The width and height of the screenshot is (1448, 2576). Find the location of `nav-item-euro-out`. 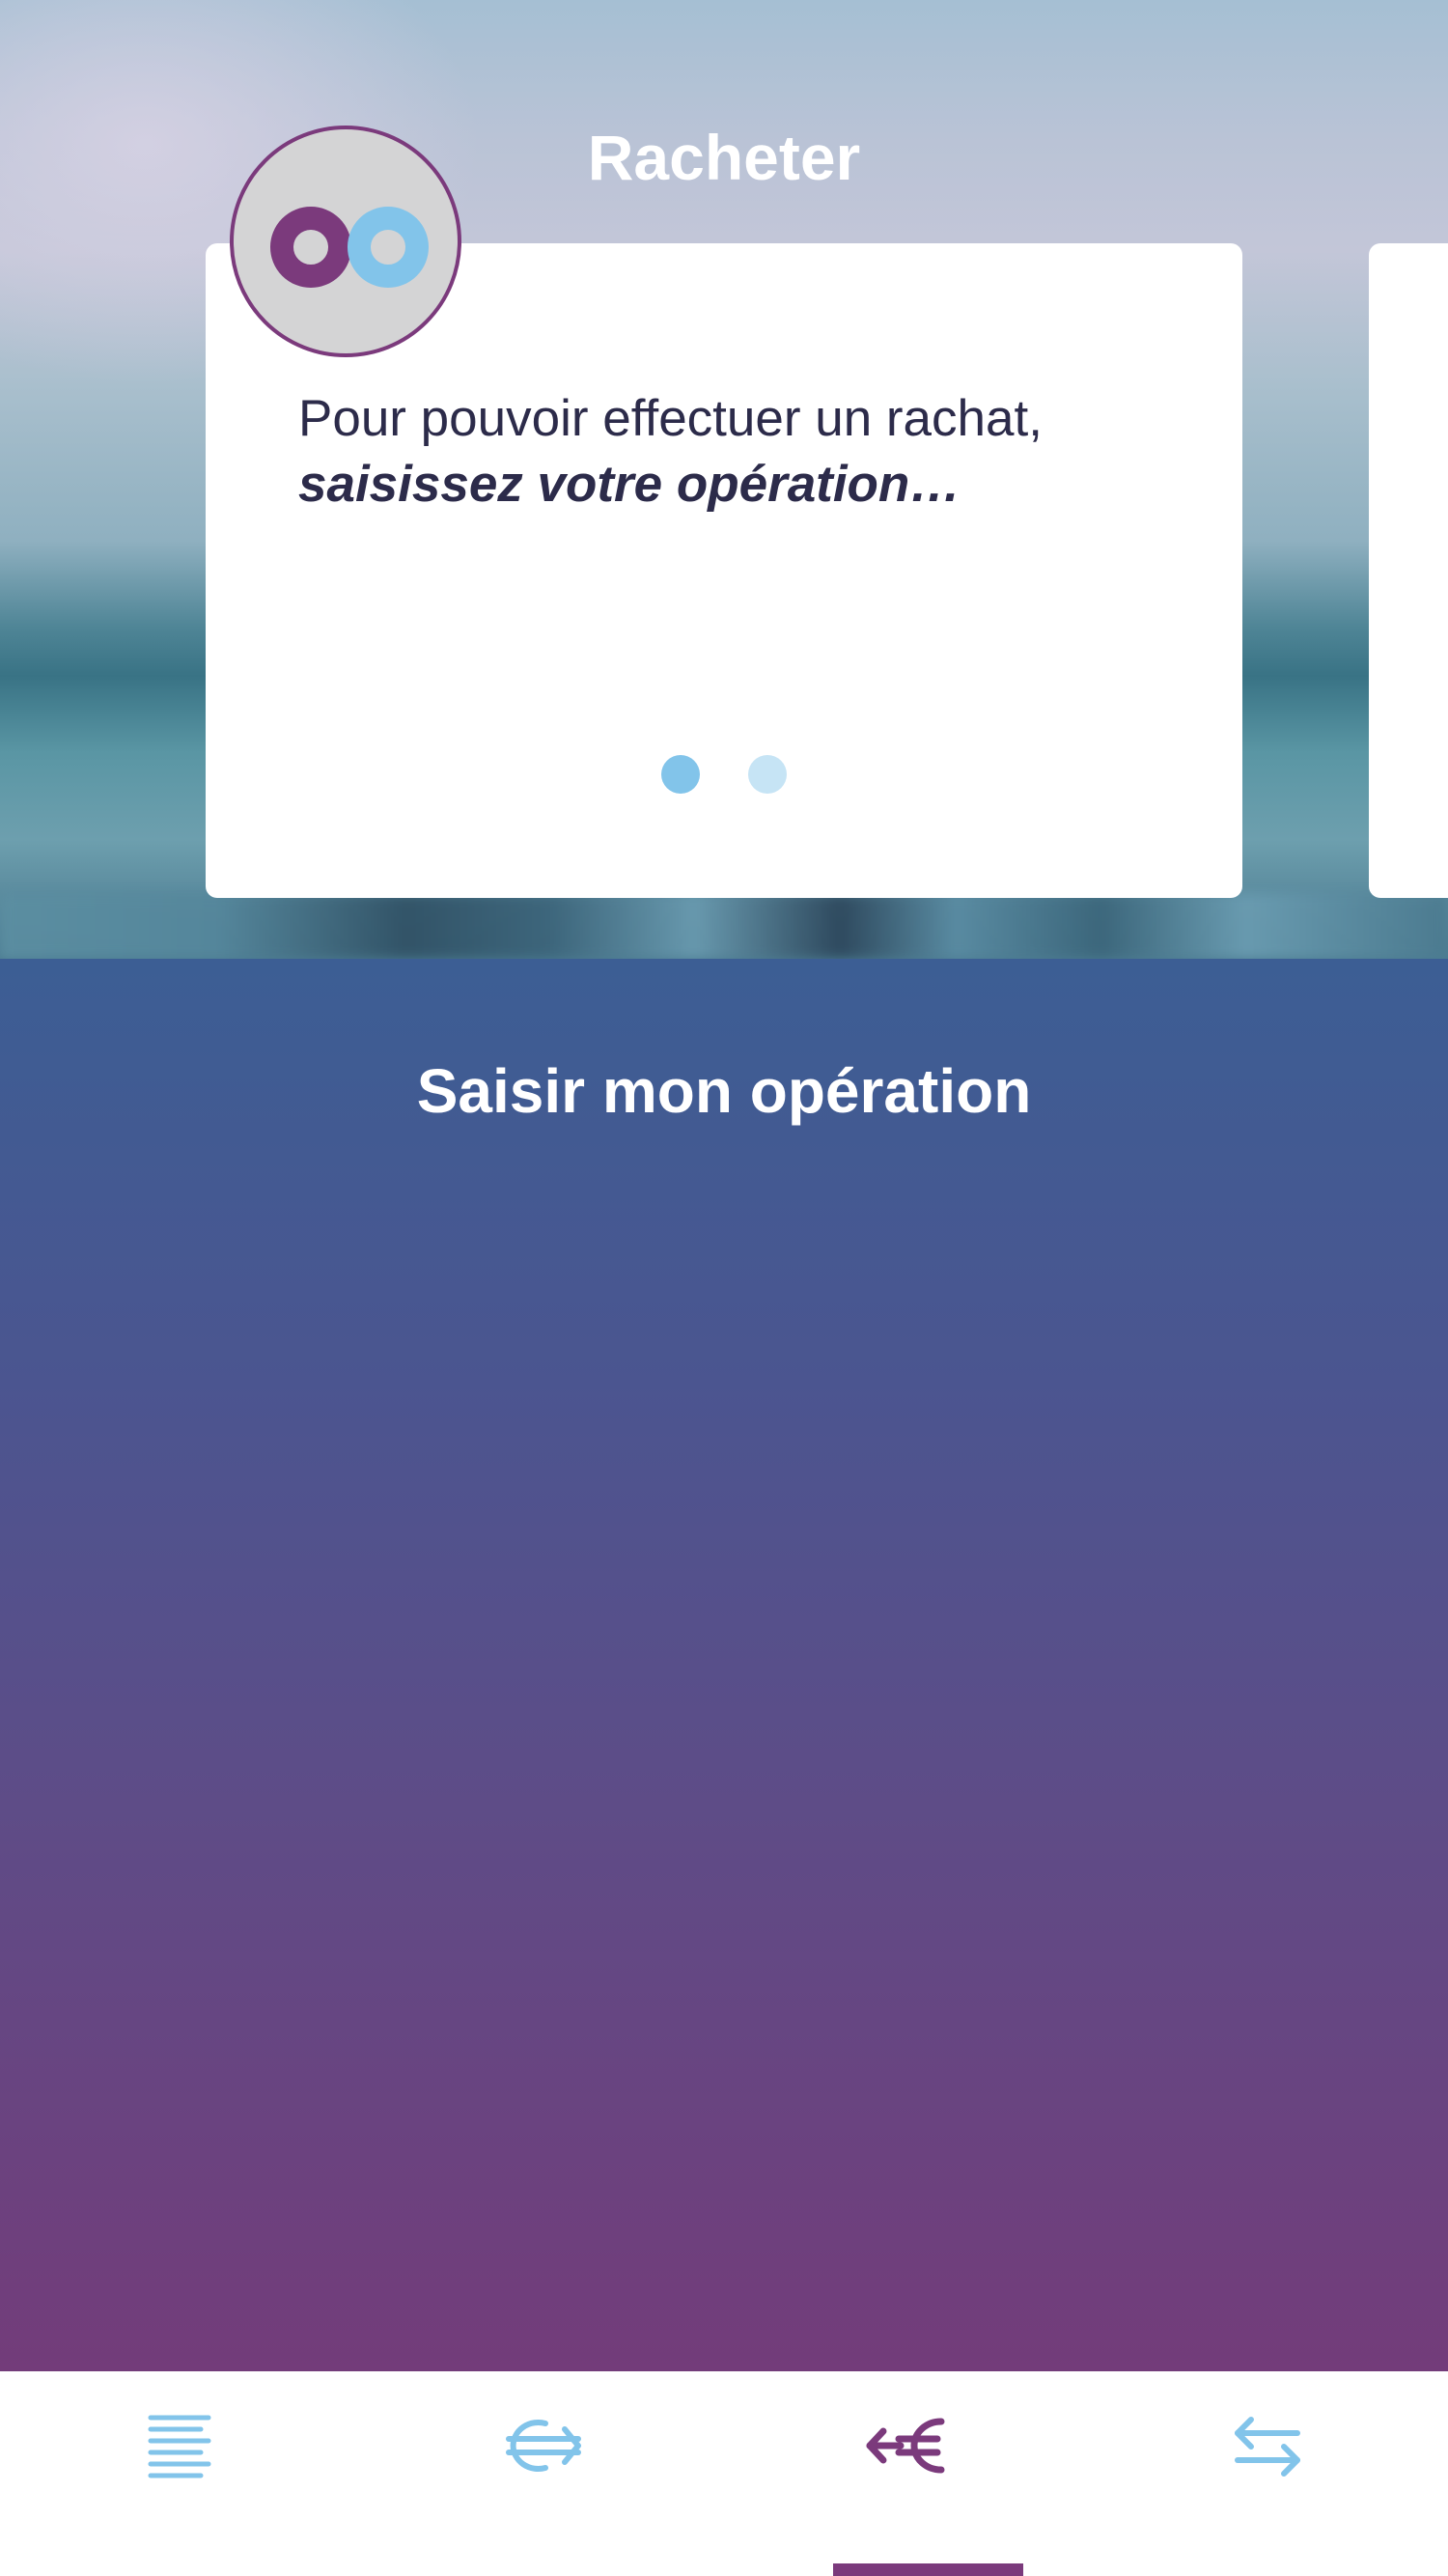

nav-item-euro-out is located at coordinates (543, 2473).